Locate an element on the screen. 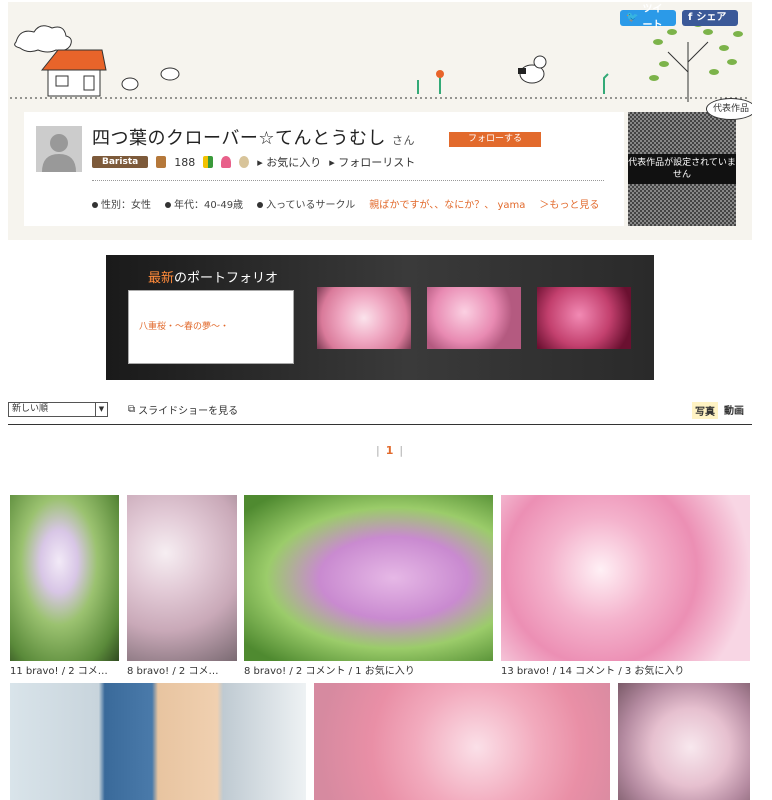 The height and width of the screenshot is (800, 772). sort-select: 新しい順 ▼ is located at coordinates (58, 409).